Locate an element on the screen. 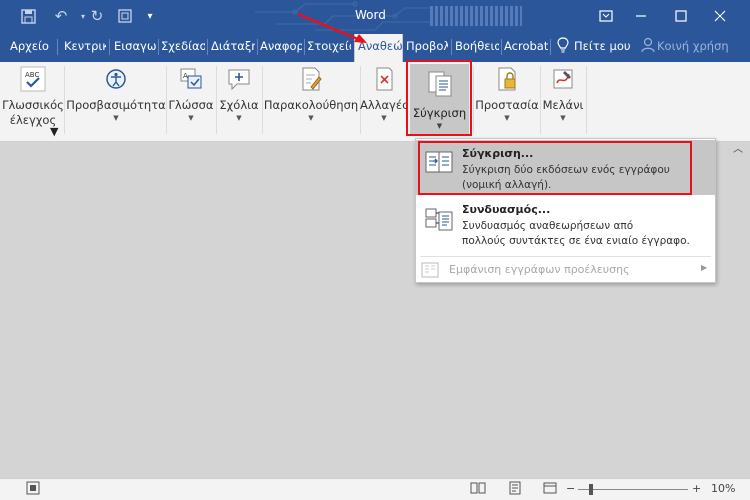 The width and height of the screenshot is (750, 500). undo-icon: ↶ is located at coordinates (61, 16).